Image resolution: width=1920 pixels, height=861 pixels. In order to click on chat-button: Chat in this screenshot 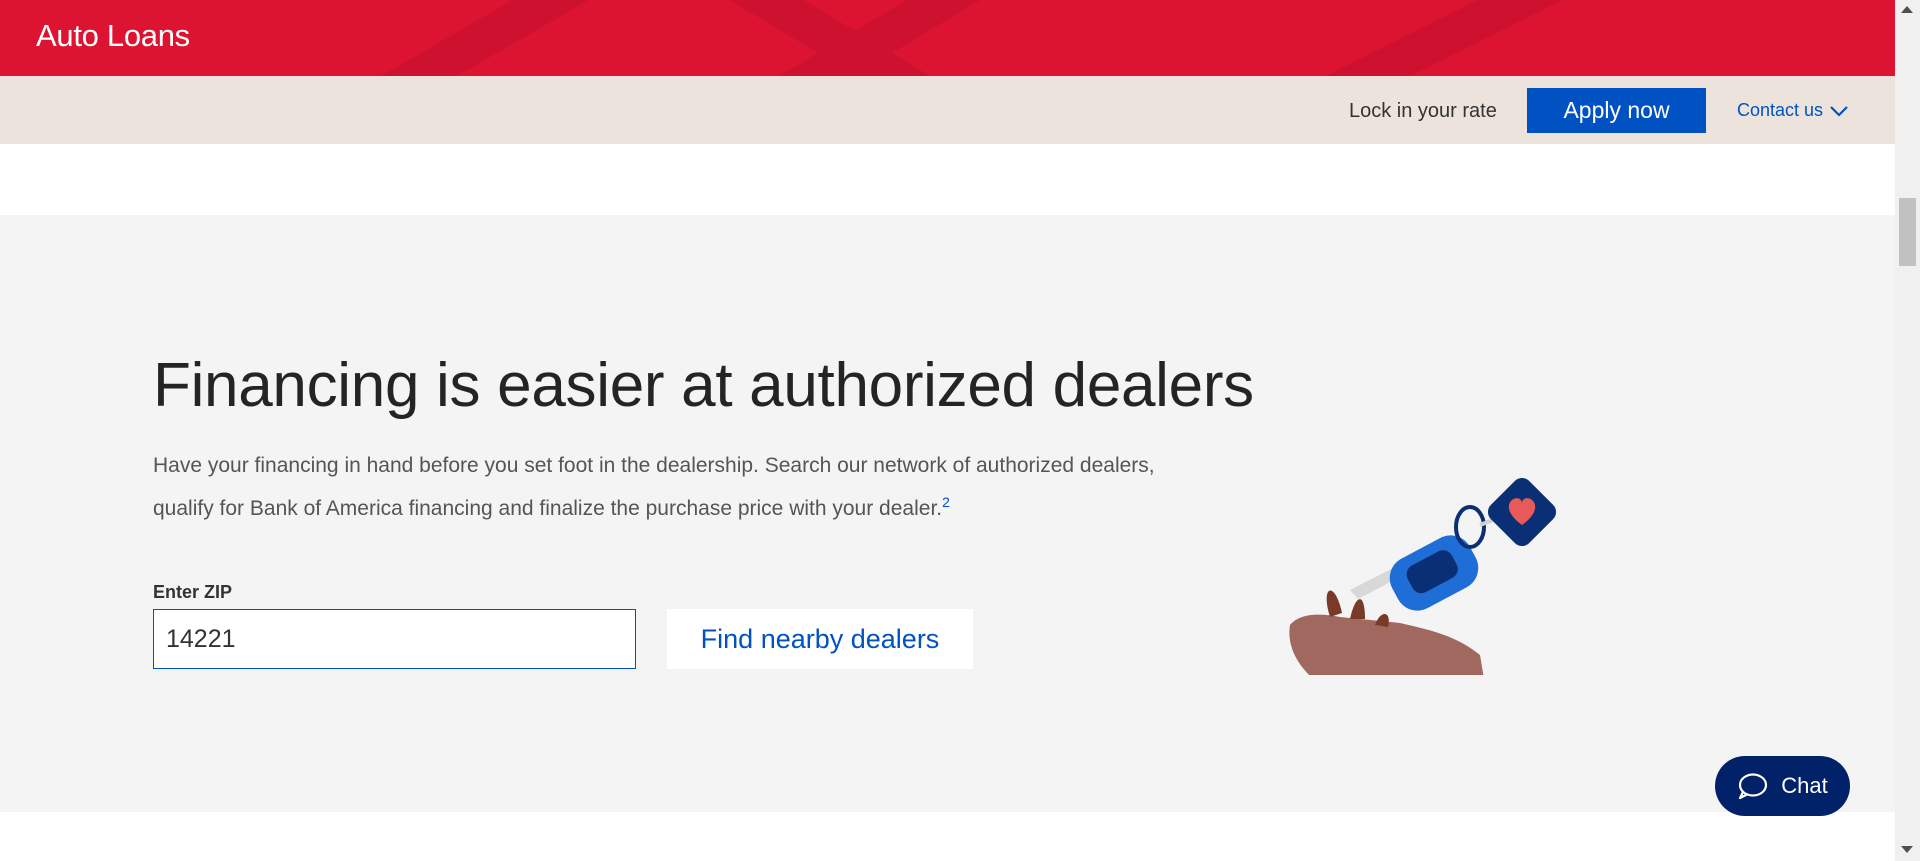, I will do `click(1782, 786)`.